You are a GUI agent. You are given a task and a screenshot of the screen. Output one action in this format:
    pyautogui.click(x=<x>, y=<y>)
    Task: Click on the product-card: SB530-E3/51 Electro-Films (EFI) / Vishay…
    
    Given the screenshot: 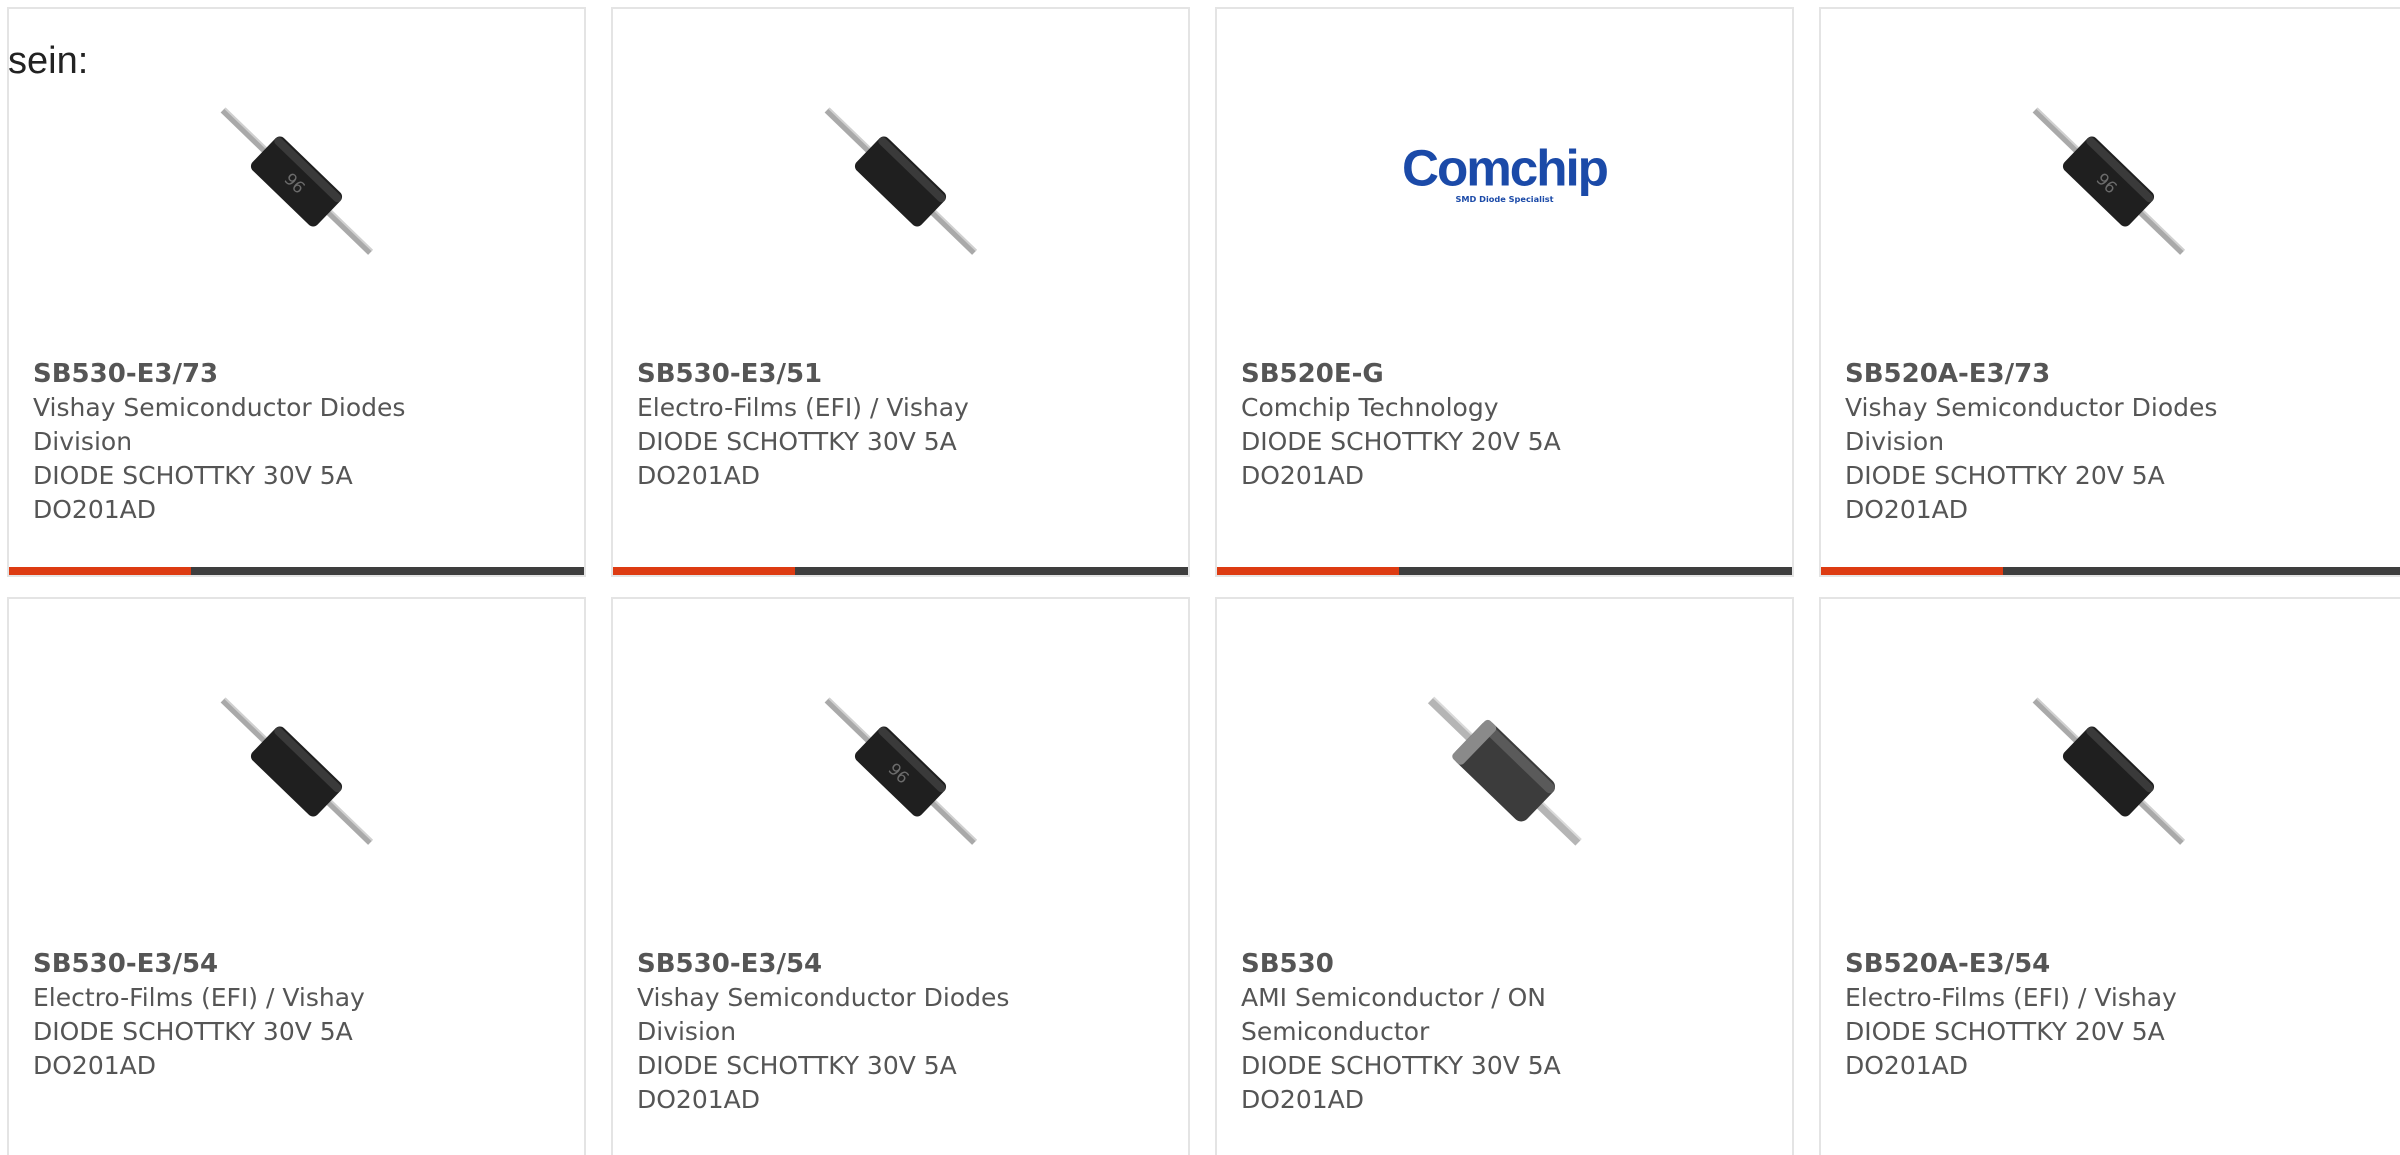 What is the action you would take?
    pyautogui.click(x=900, y=292)
    